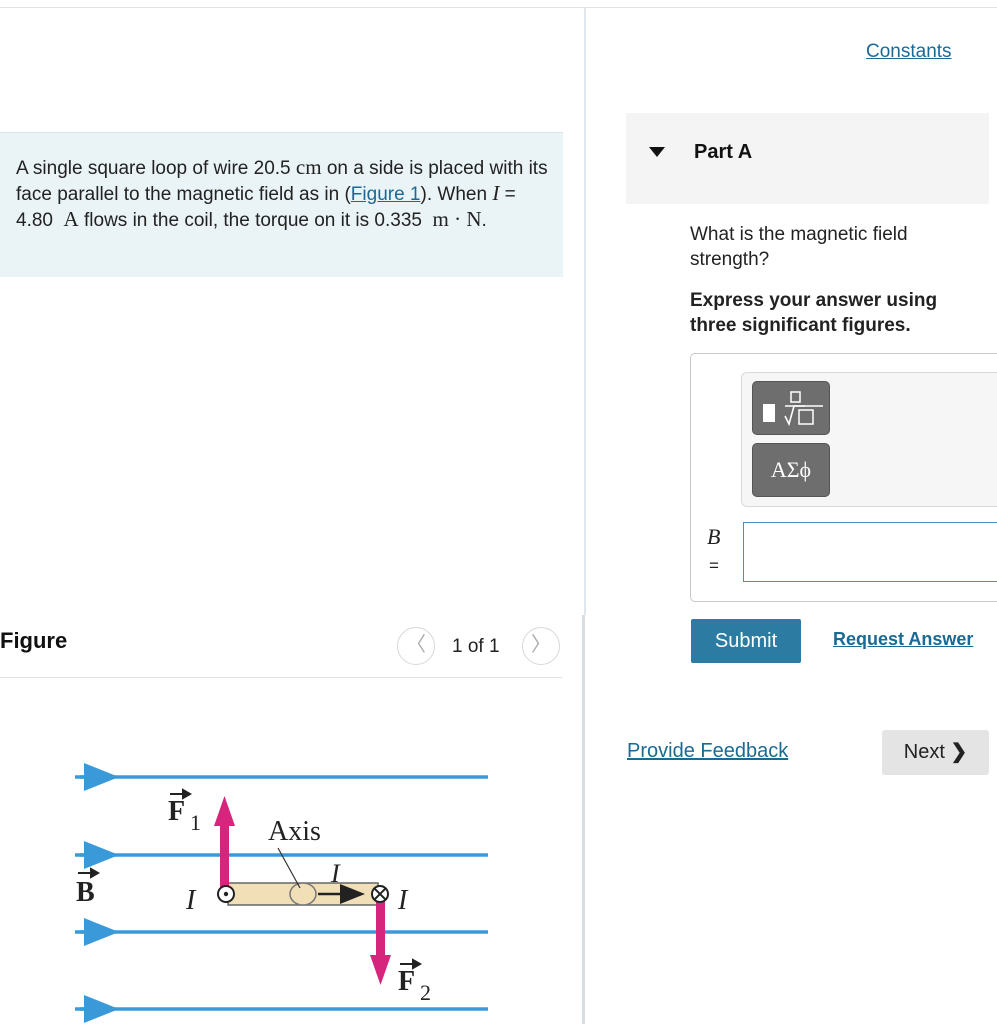  Describe the element at coordinates (250, 879) in the screenshot. I see `vector-overbars` at that location.